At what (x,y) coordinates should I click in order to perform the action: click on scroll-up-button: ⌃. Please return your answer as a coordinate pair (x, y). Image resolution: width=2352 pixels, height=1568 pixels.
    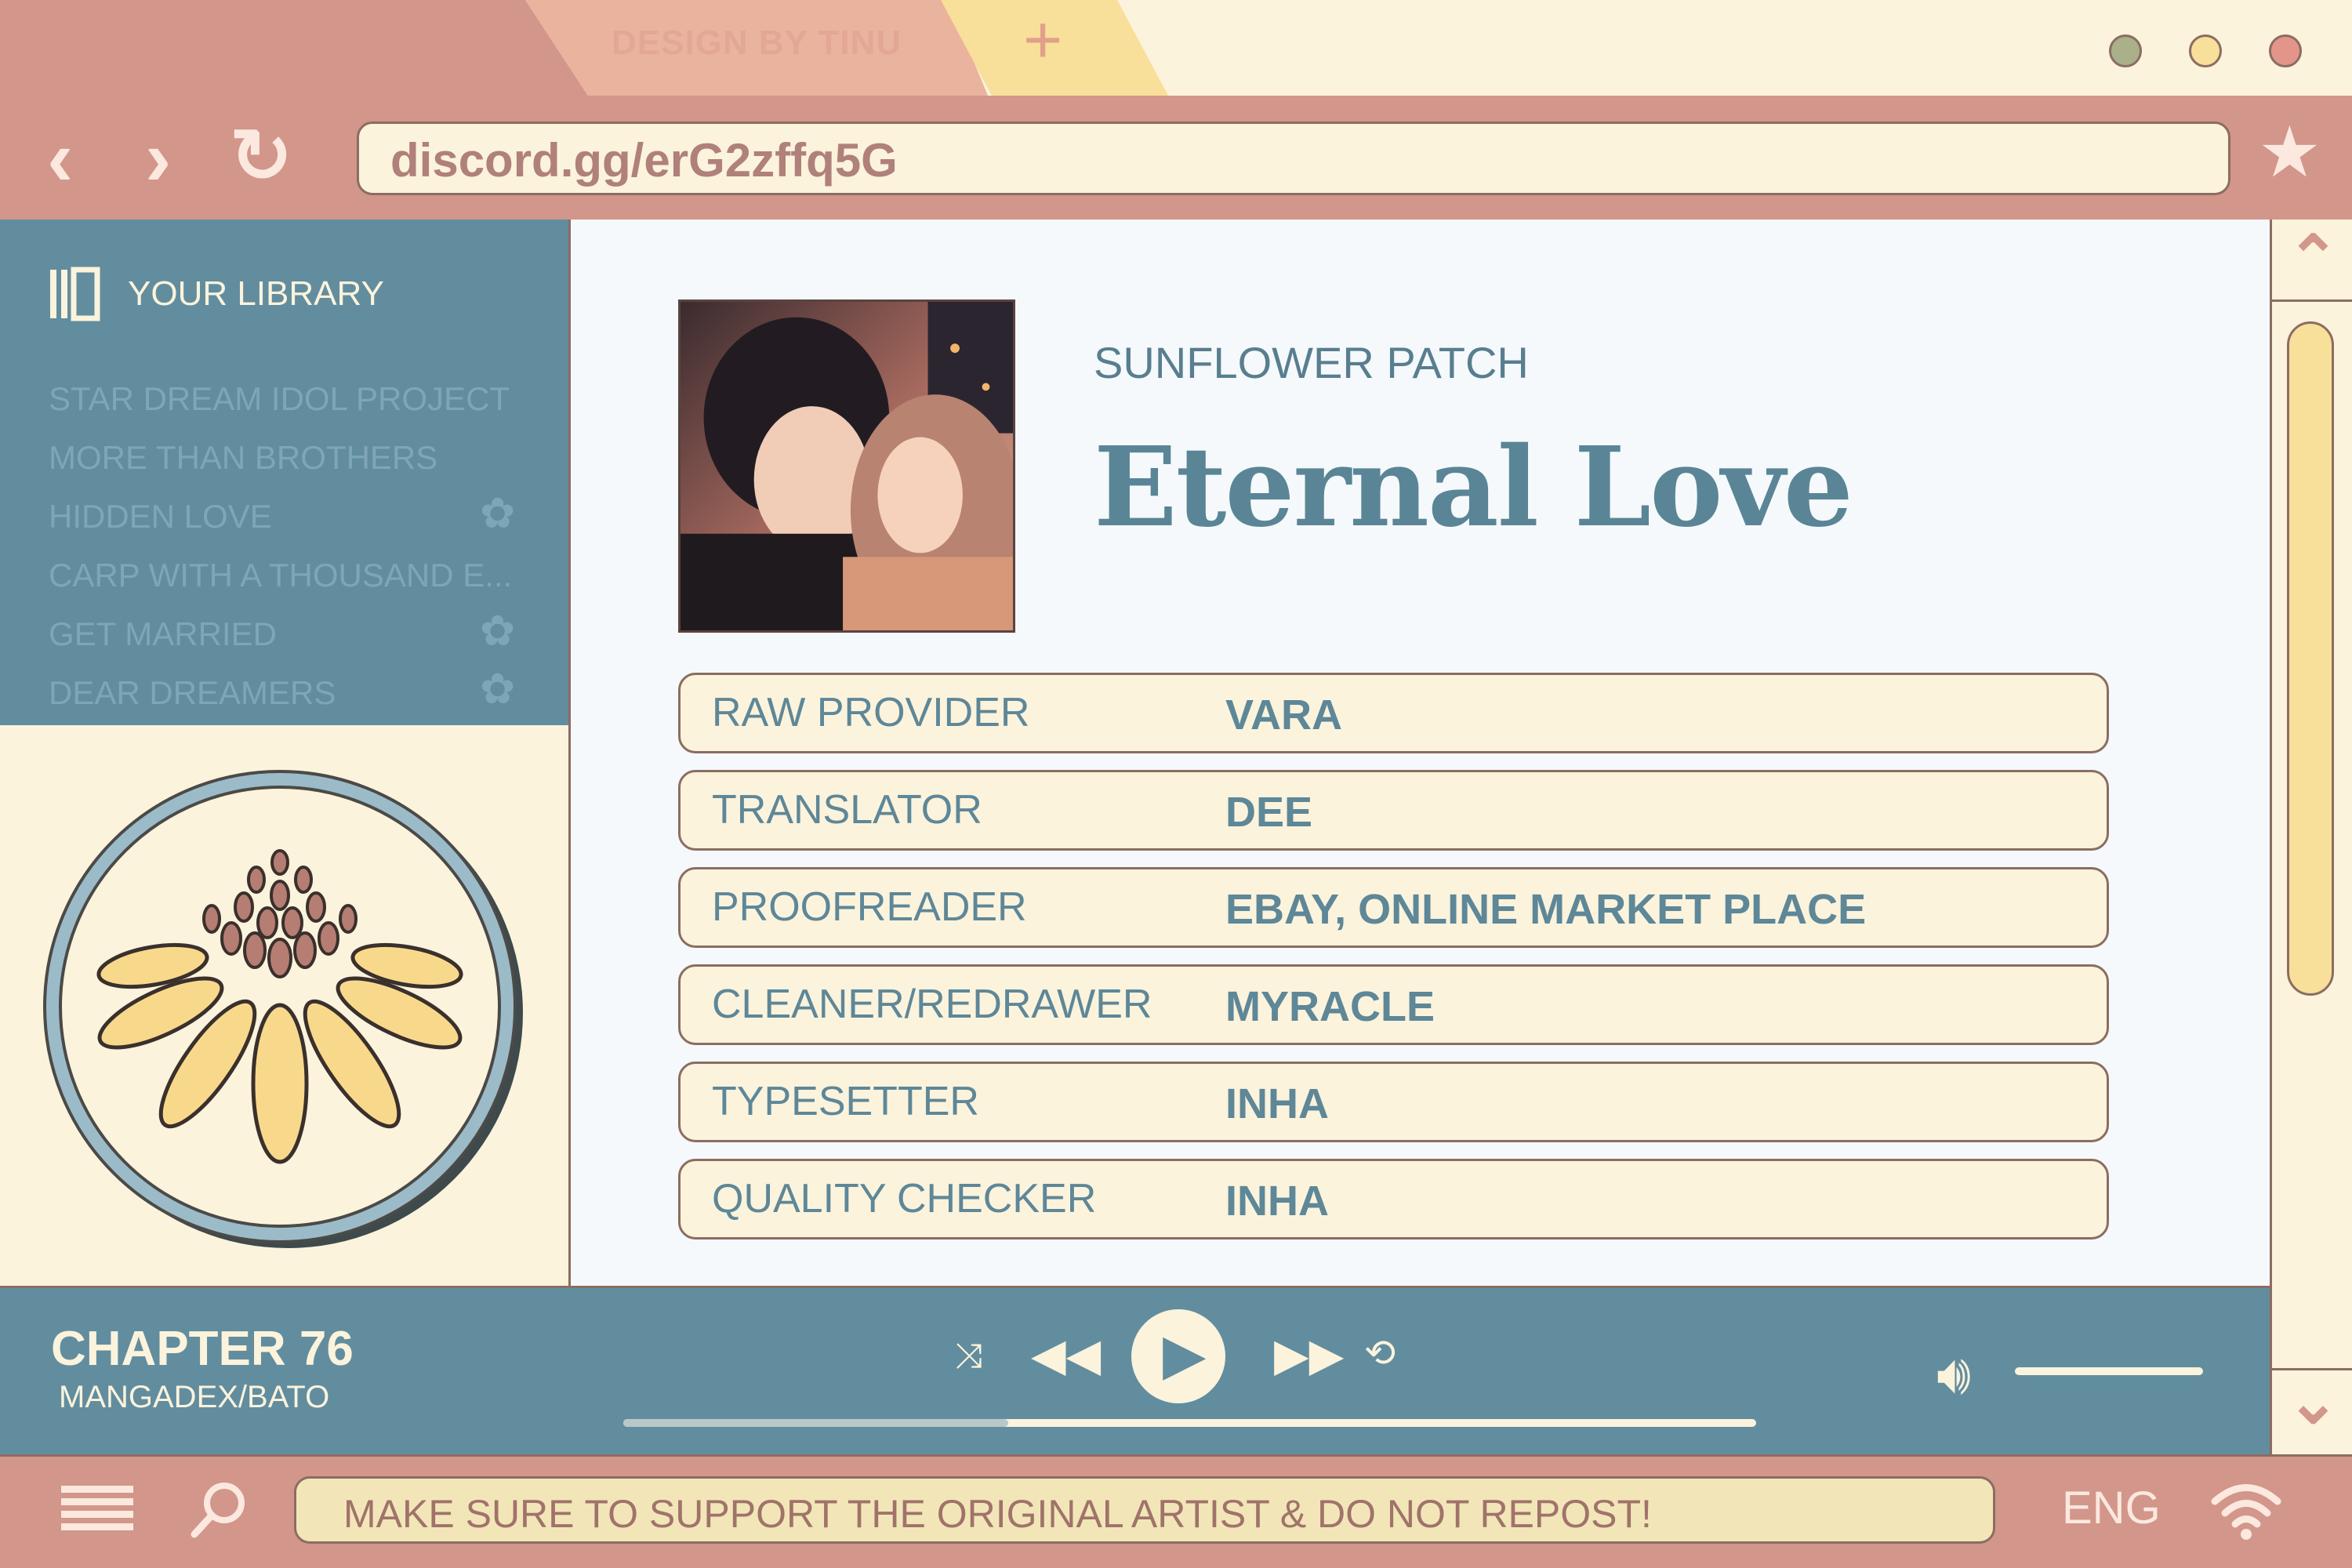
    Looking at the image, I should click on (2311, 261).